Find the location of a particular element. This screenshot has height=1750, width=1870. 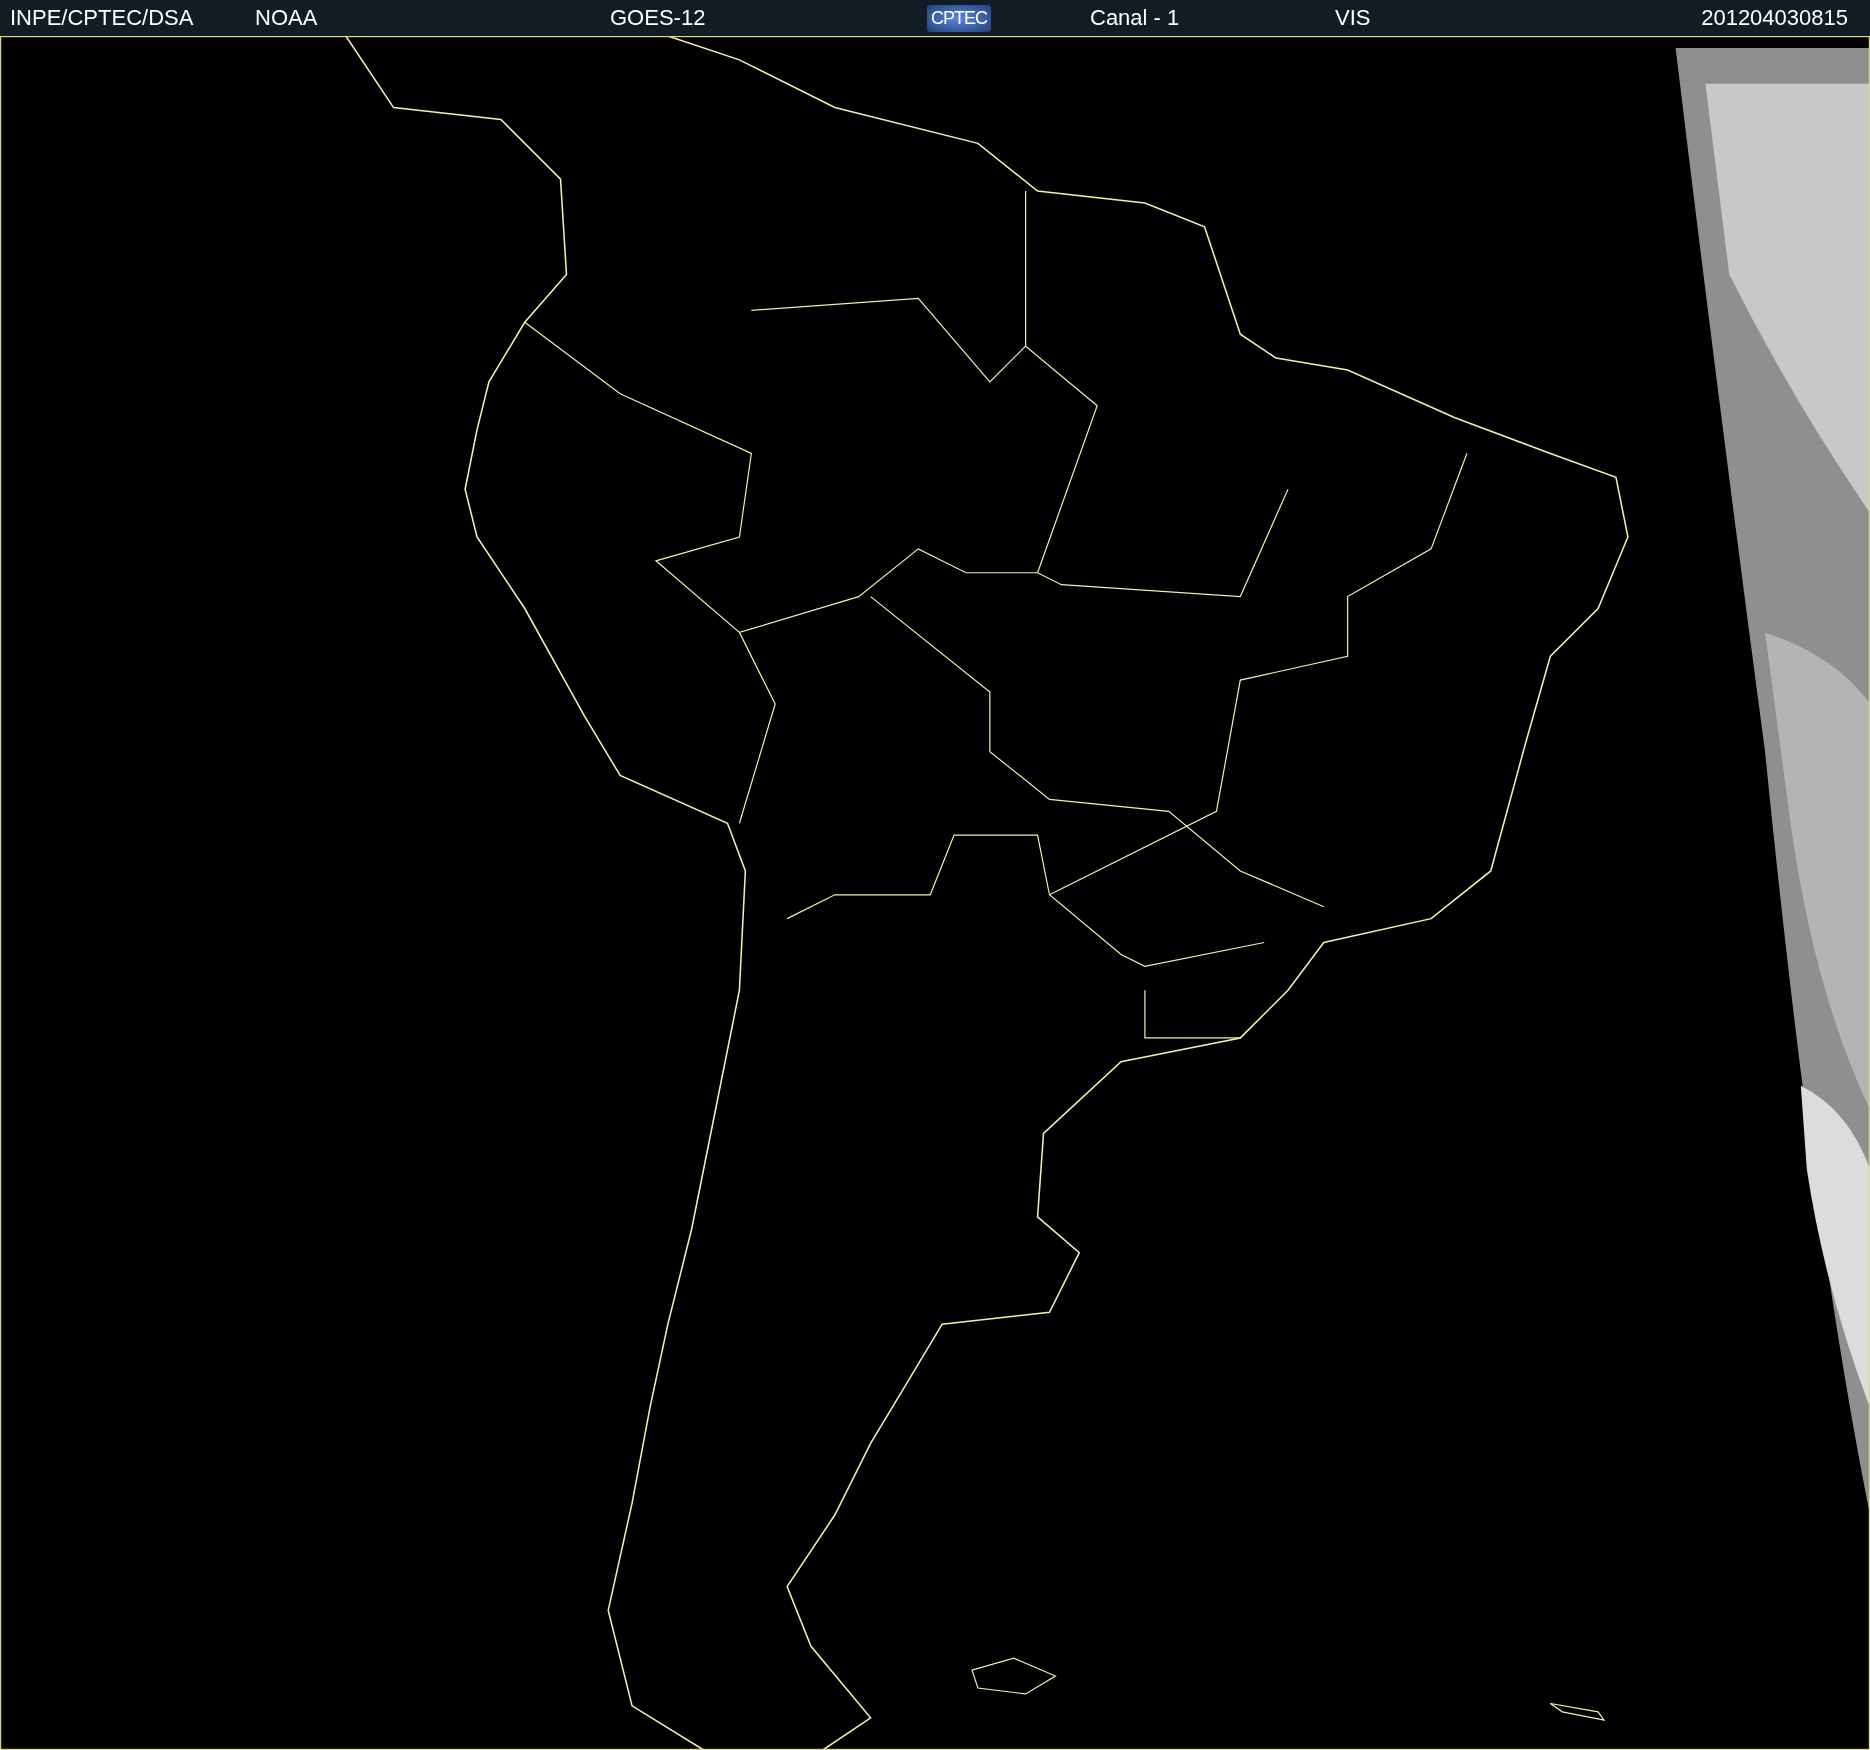

channel-label: Canal - 1 is located at coordinates (1135, 18).